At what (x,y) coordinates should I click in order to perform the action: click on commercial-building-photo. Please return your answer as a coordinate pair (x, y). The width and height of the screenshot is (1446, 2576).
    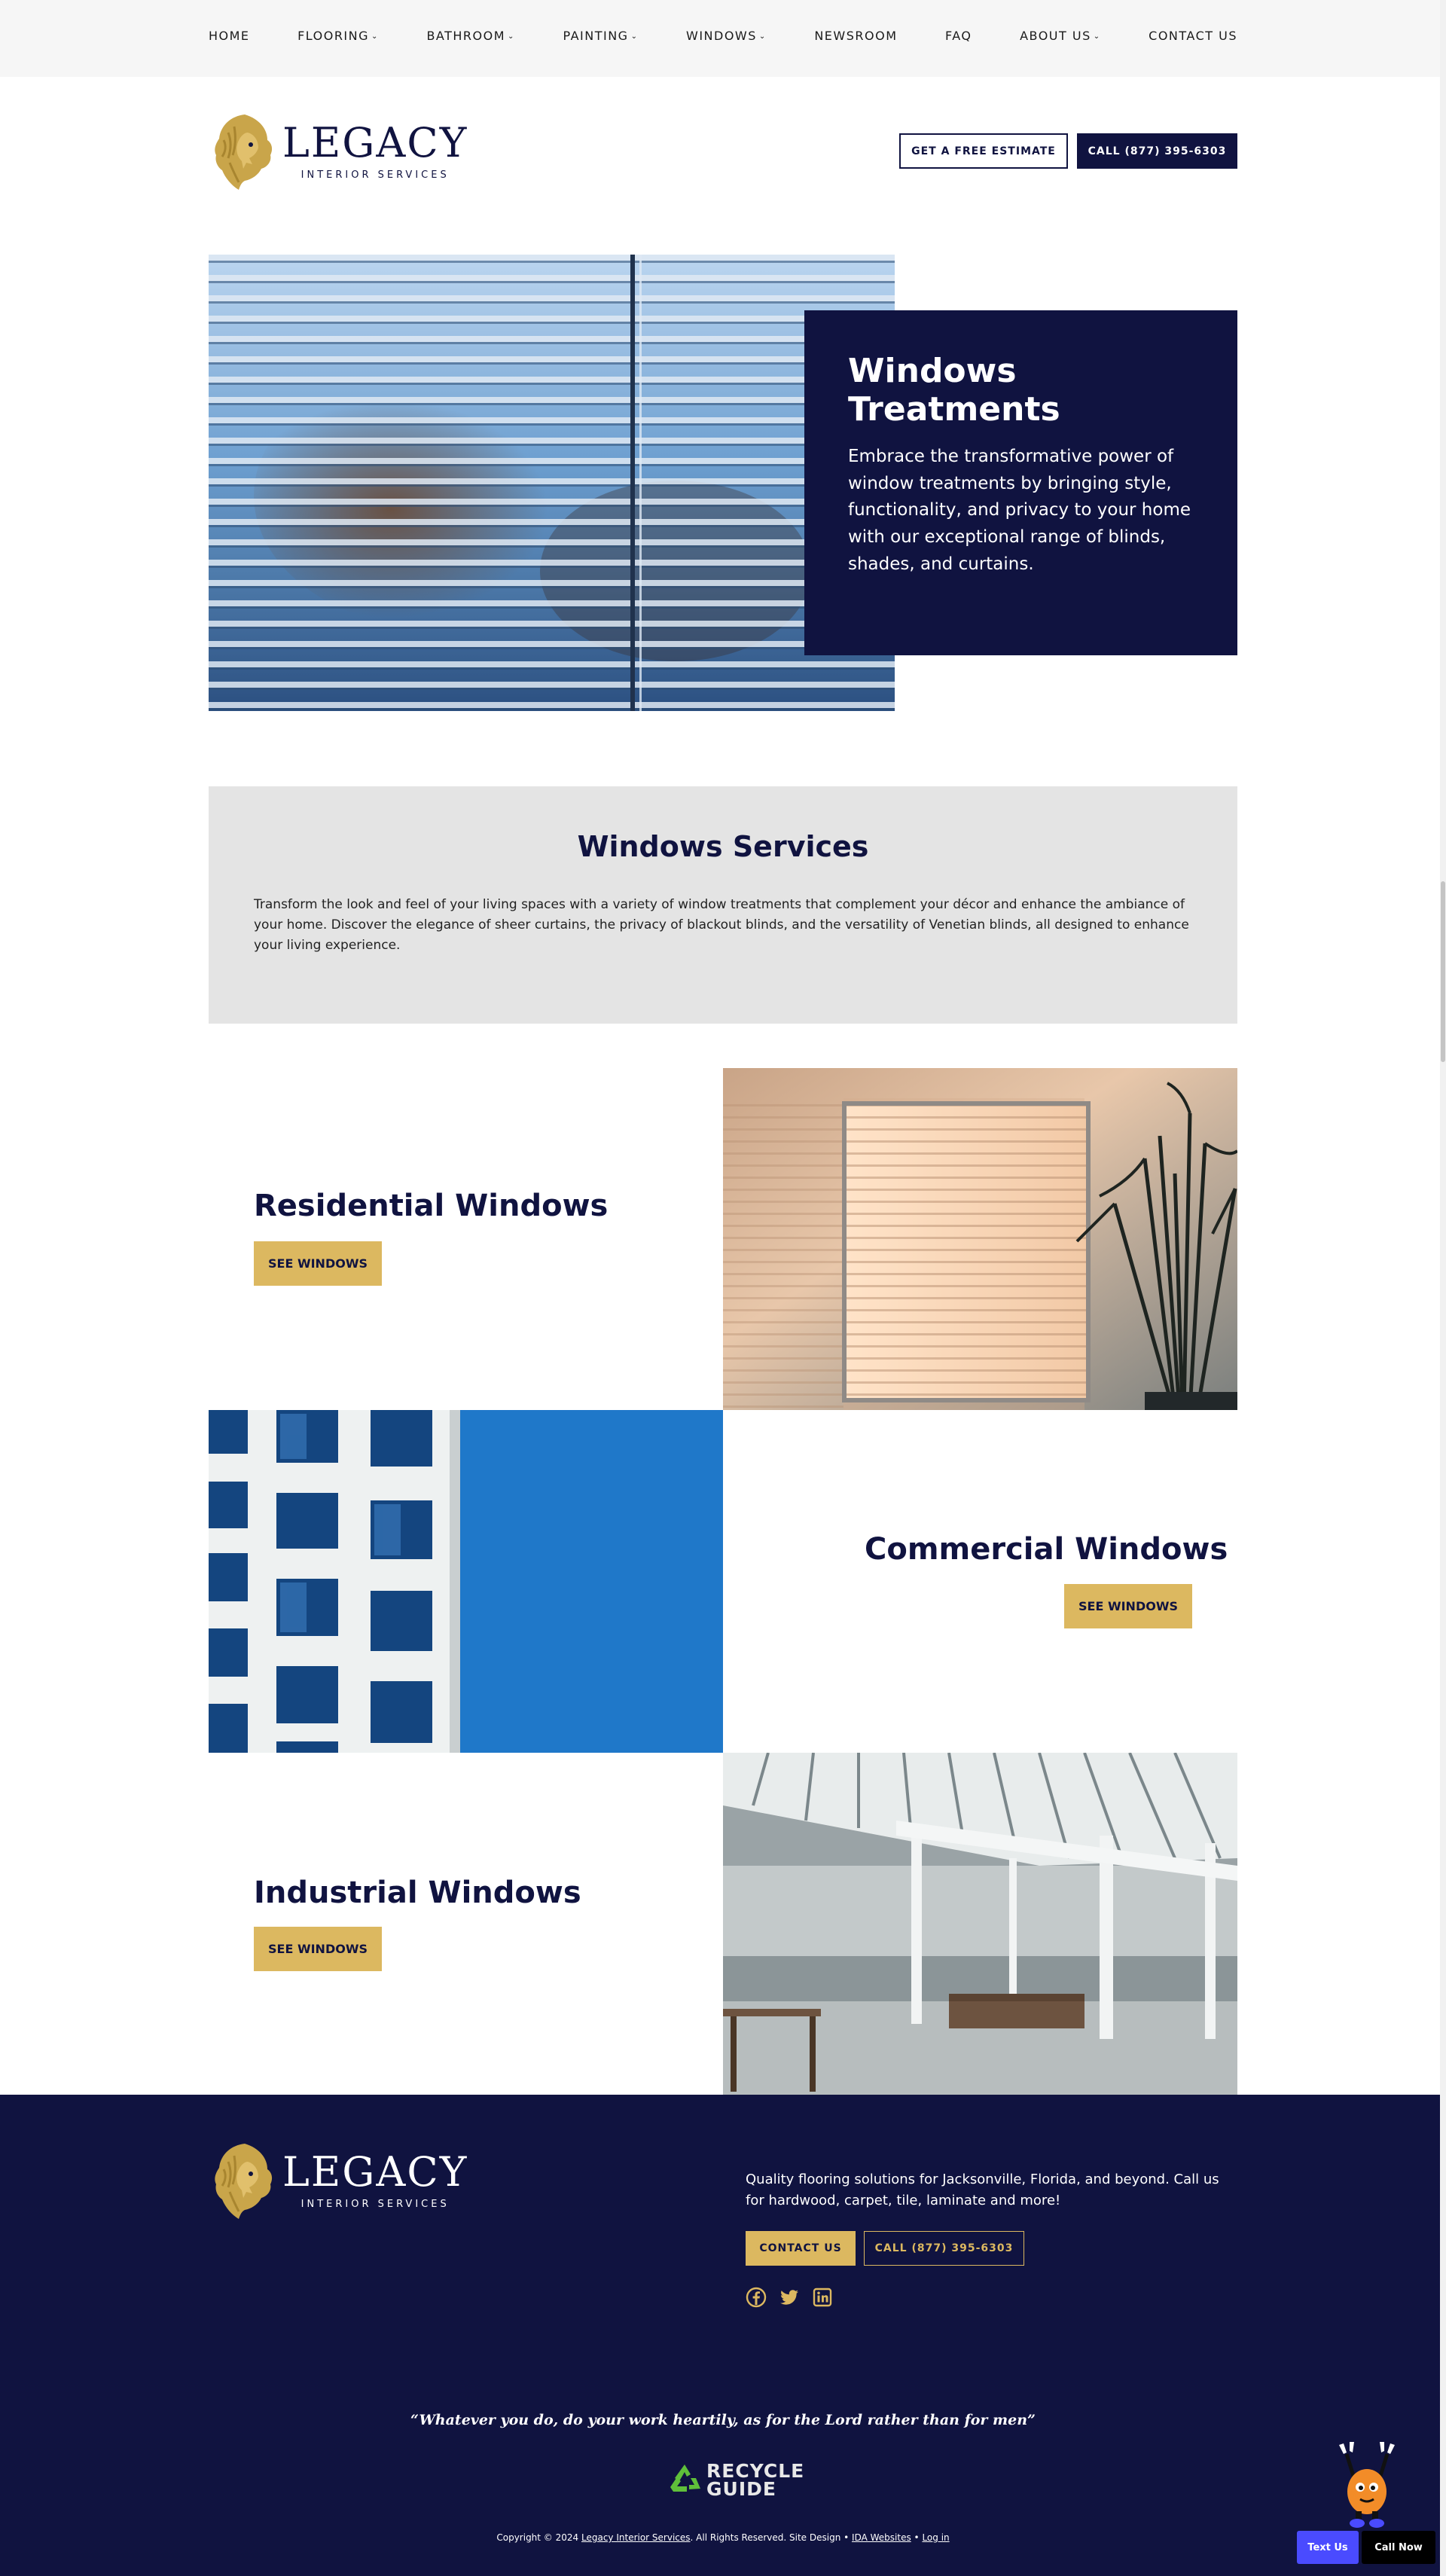
    Looking at the image, I should click on (466, 1582).